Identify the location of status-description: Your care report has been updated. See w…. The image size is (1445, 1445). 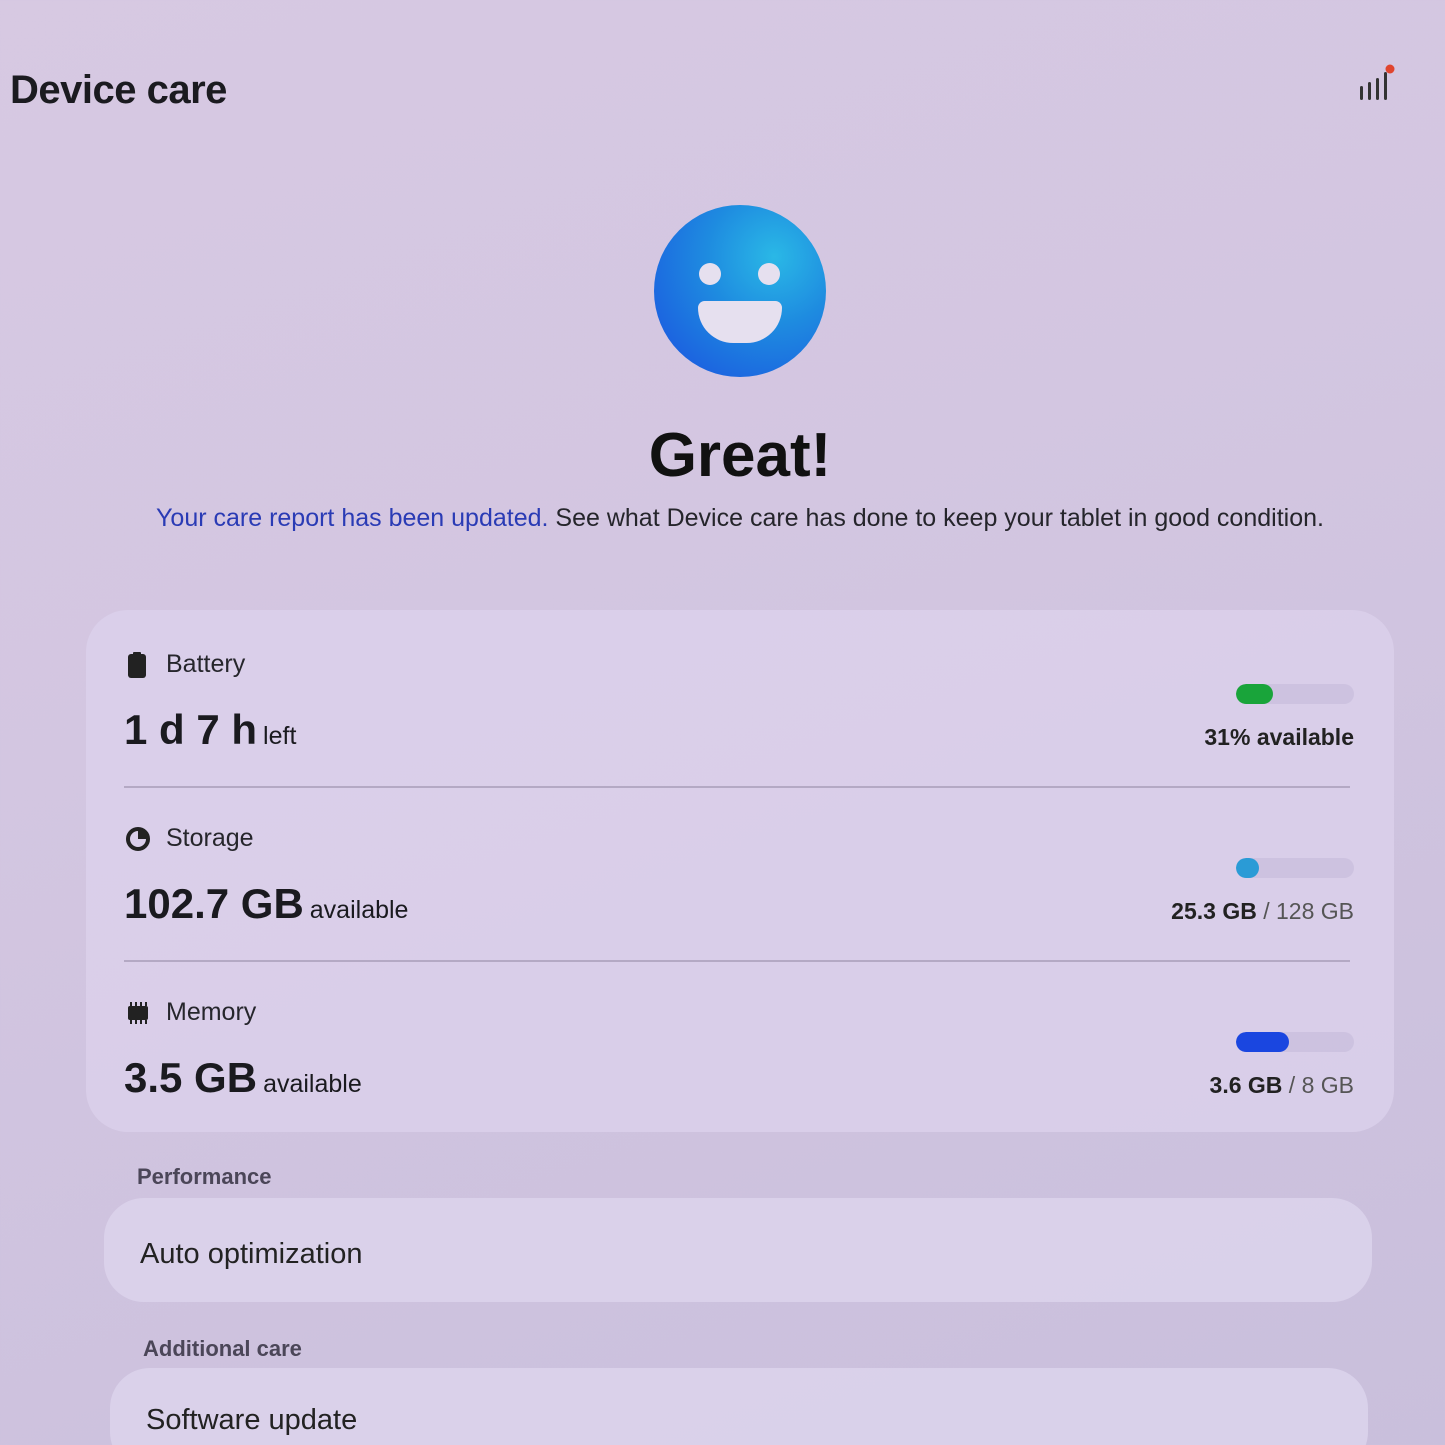
(740, 518).